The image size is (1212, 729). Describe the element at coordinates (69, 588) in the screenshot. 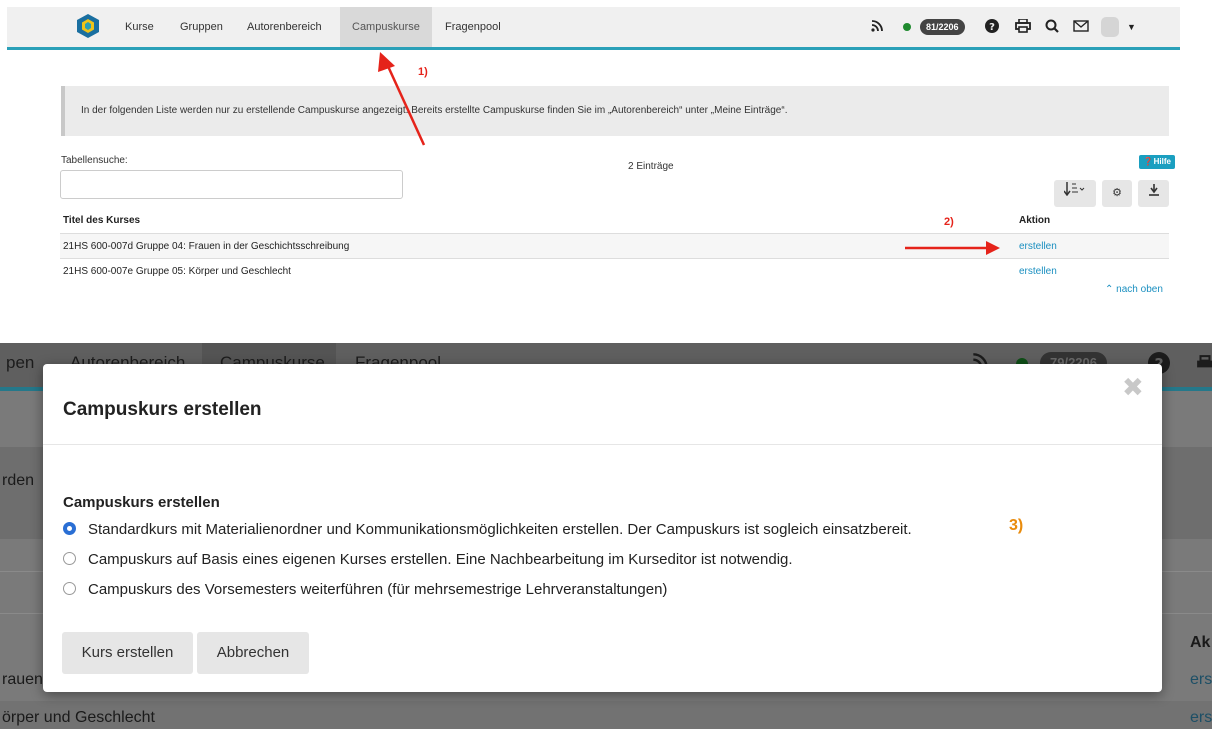

I see `radio-previous-semester` at that location.